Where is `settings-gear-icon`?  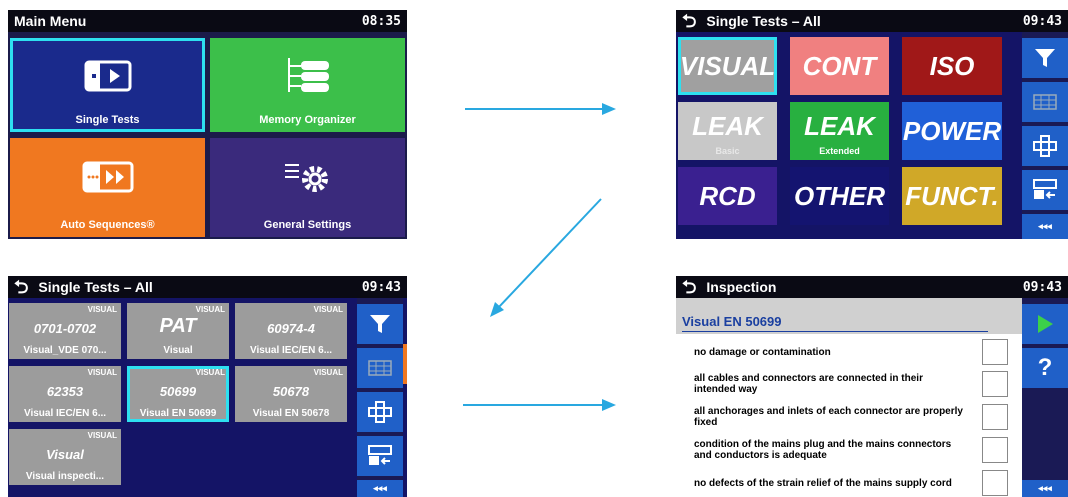
settings-gear-icon is located at coordinates (306, 177).